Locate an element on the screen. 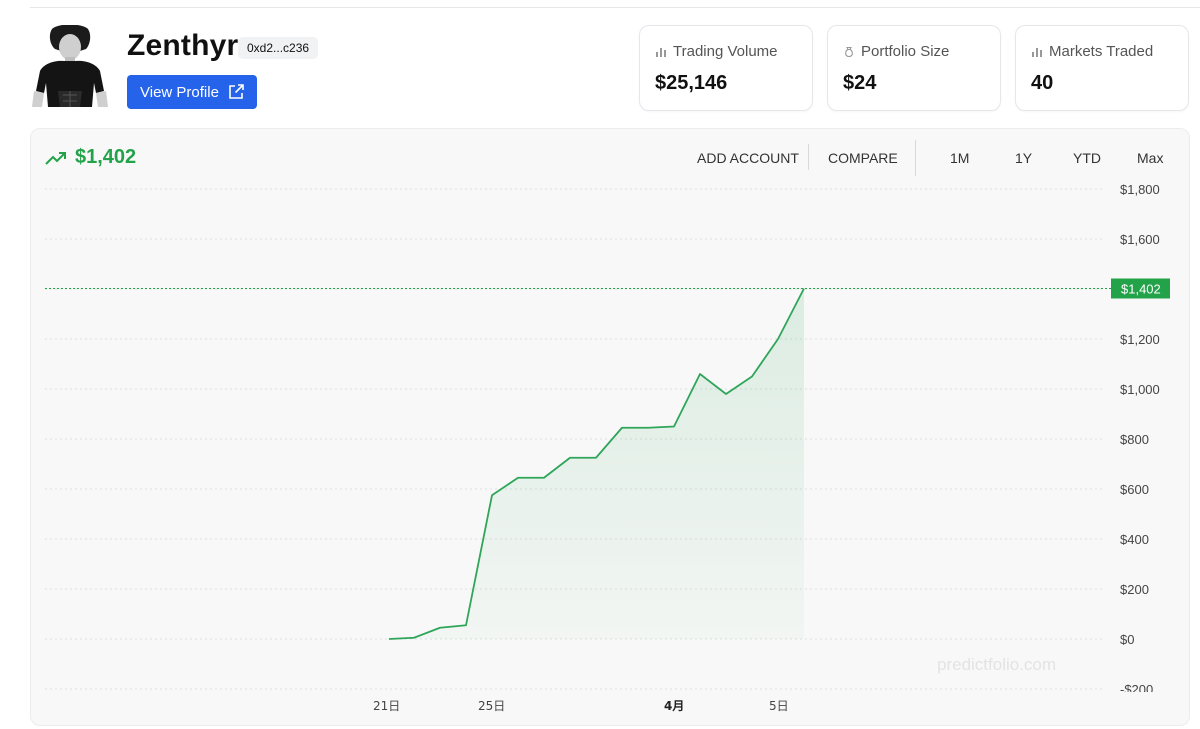 Image resolution: width=1200 pixels, height=729 pixels. y-tick-label: $0 is located at coordinates (1127, 639).